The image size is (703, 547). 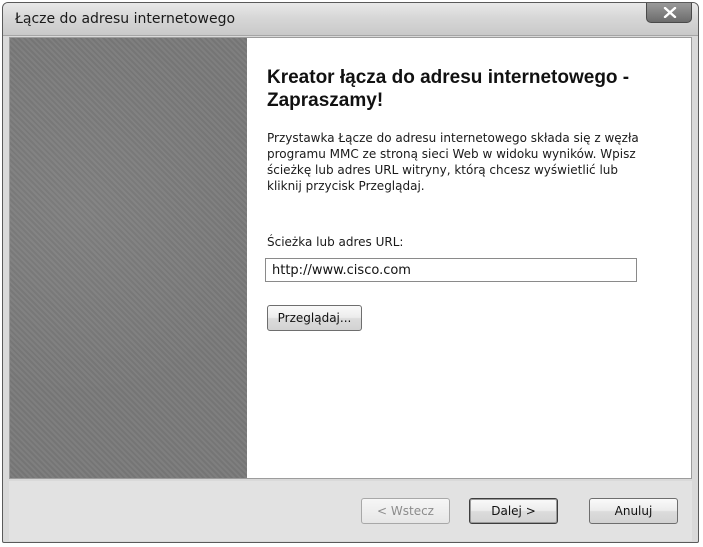 I want to click on back-button: < Wstecz, so click(x=405, y=511).